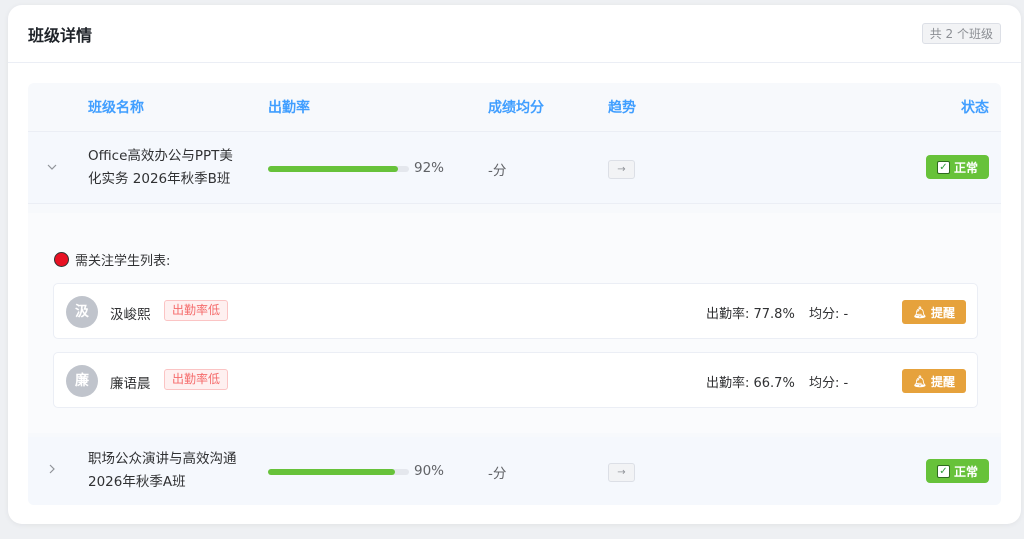 The width and height of the screenshot is (1024, 539). Describe the element at coordinates (515, 311) in the screenshot. I see `student-item: 汲 汲峻熙 出勤率低 出勤率: 77.8% 均分: - 🔔︎ 提醒` at that location.